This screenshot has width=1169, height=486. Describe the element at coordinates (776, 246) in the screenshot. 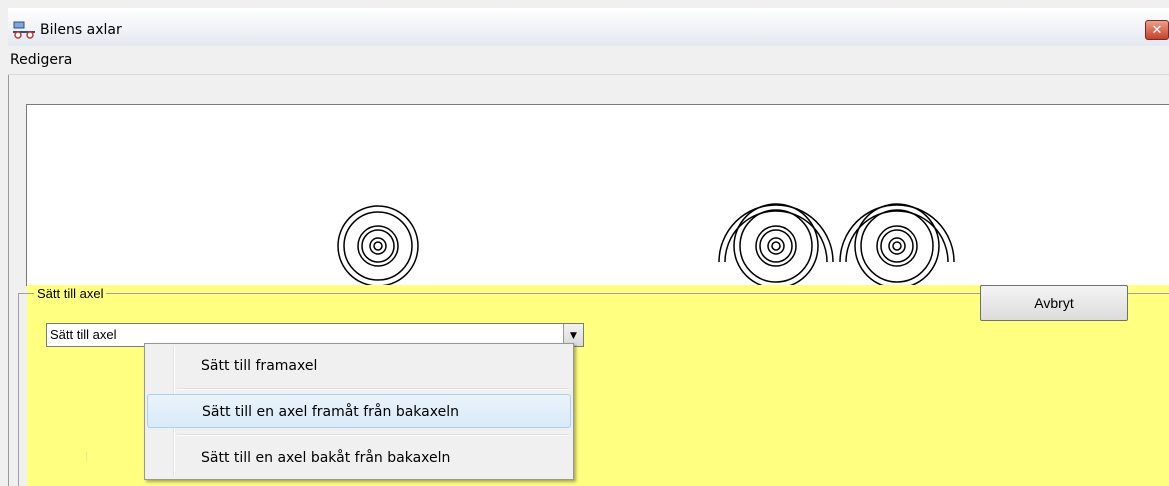

I see `rear-wheel-1-icon` at that location.